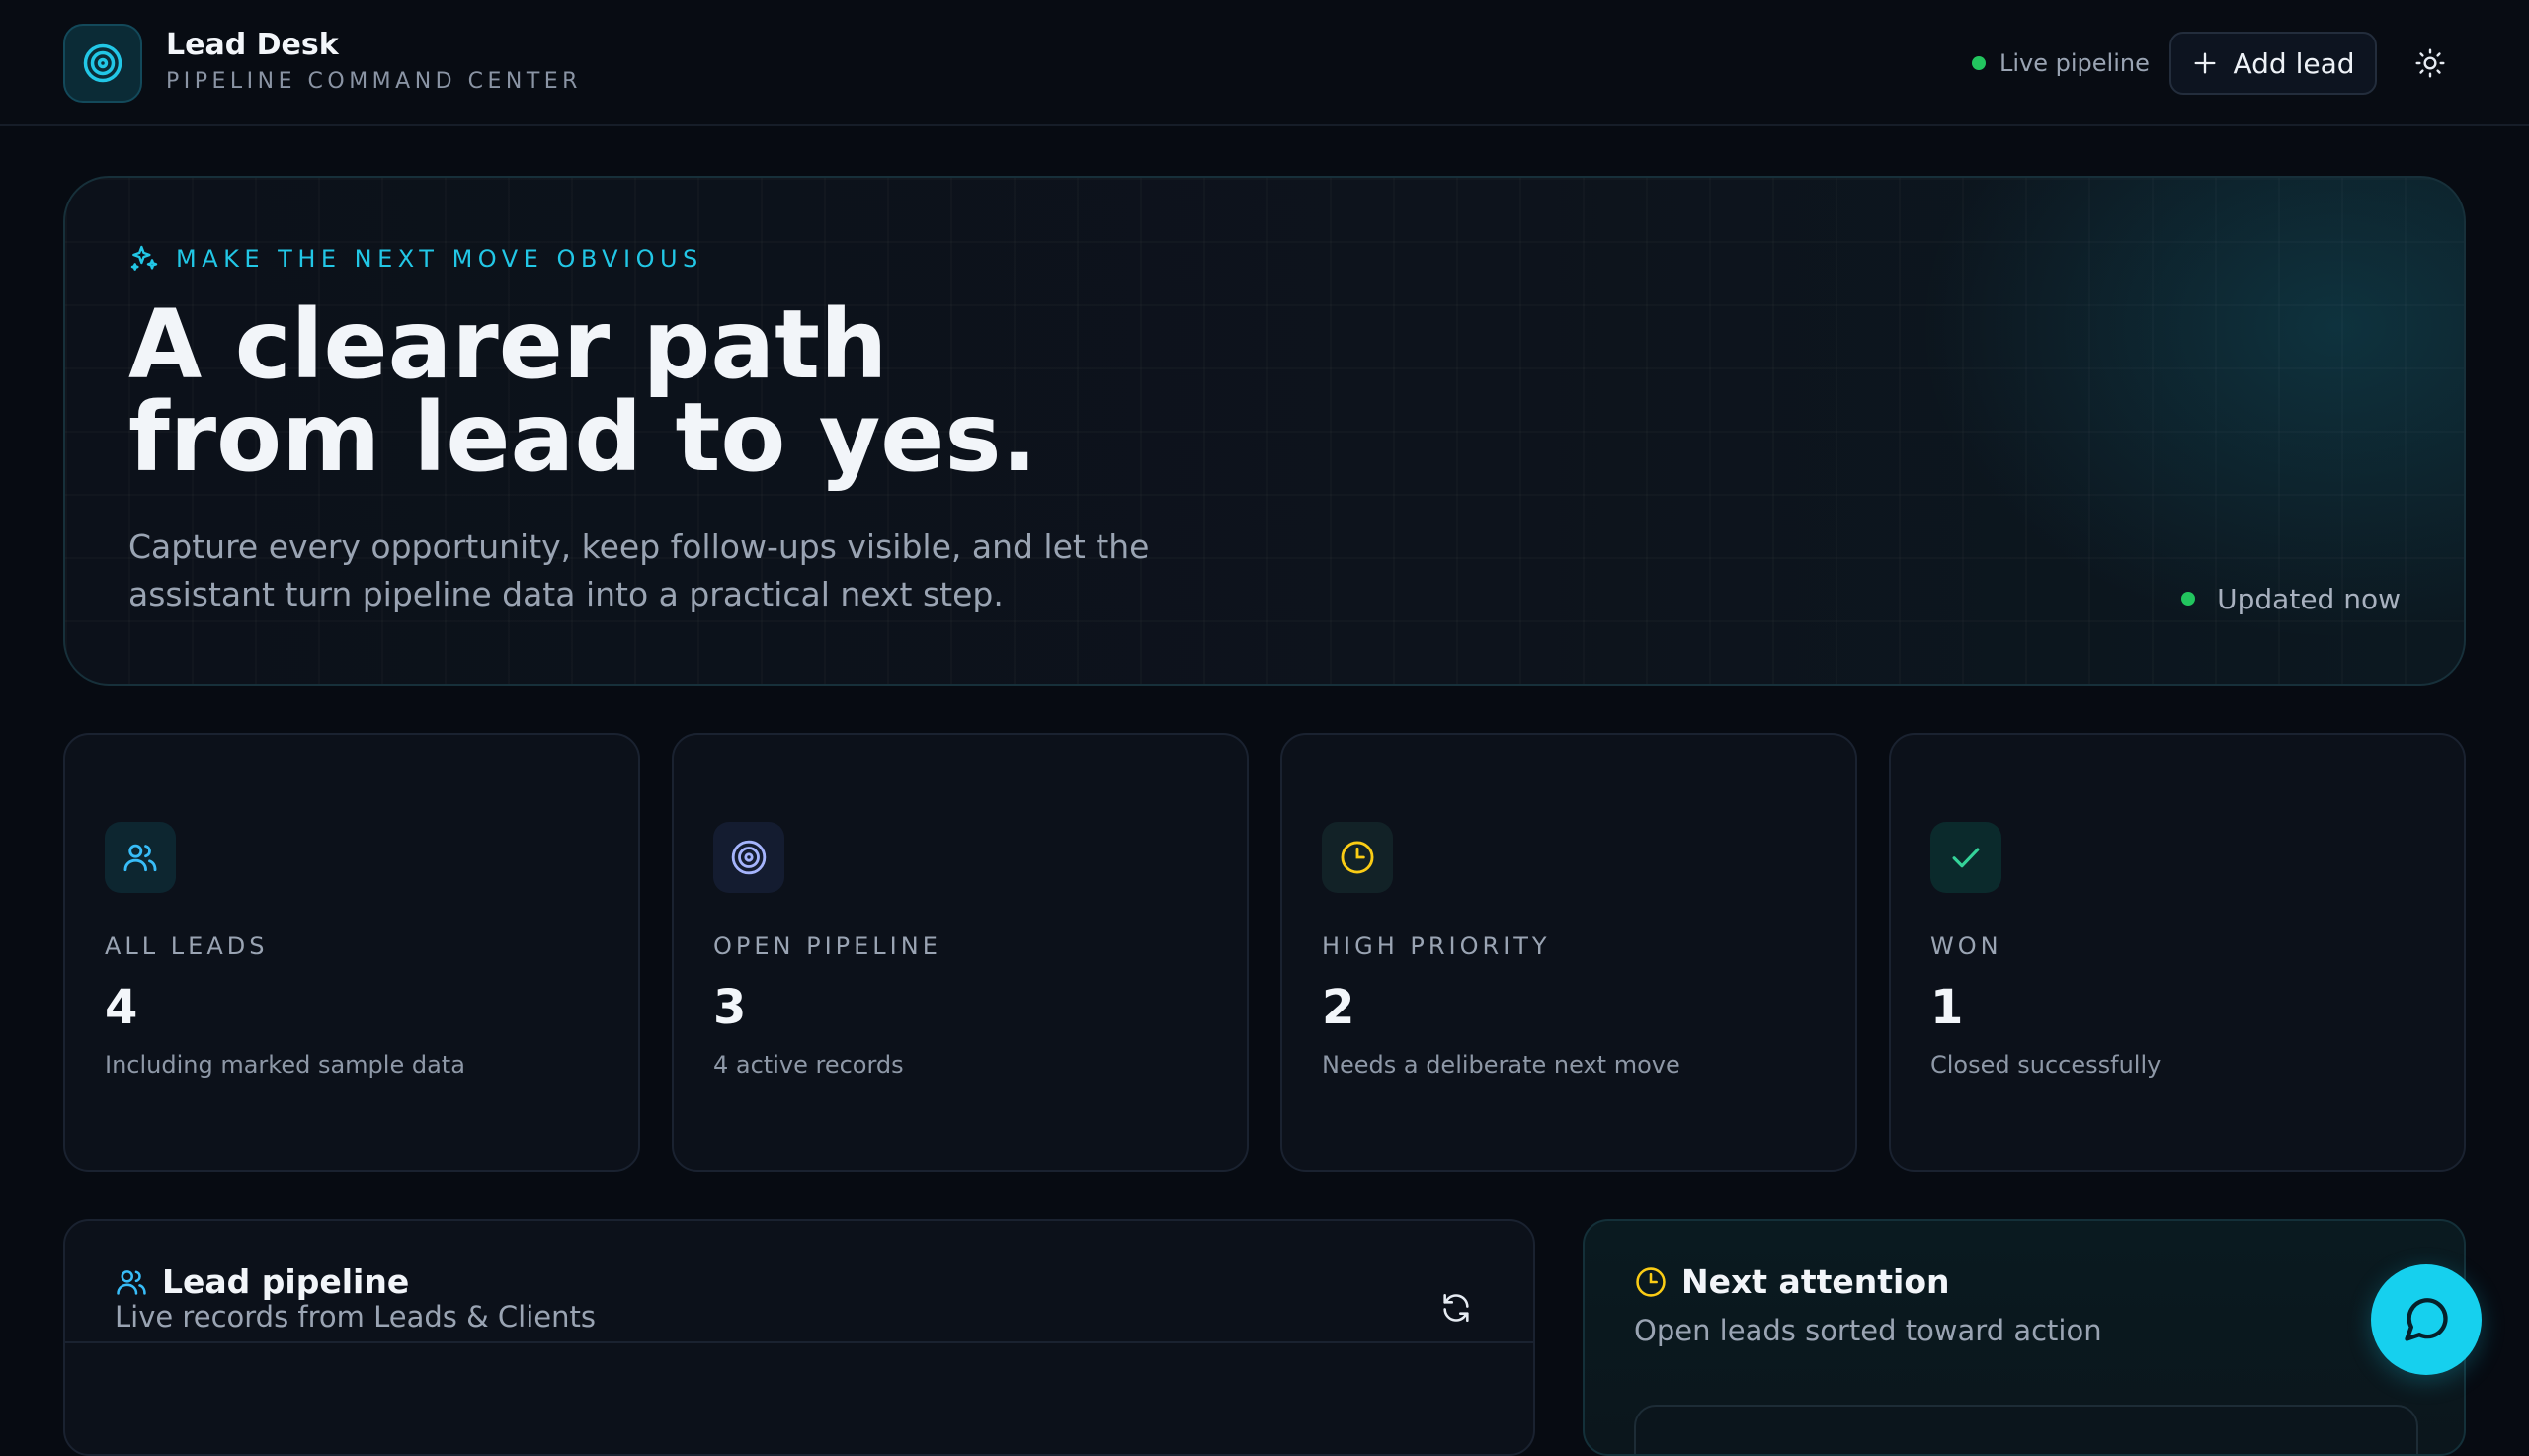  Describe the element at coordinates (583, 437) in the screenshot. I see `hero-title-line-2: from lead to yes.` at that location.